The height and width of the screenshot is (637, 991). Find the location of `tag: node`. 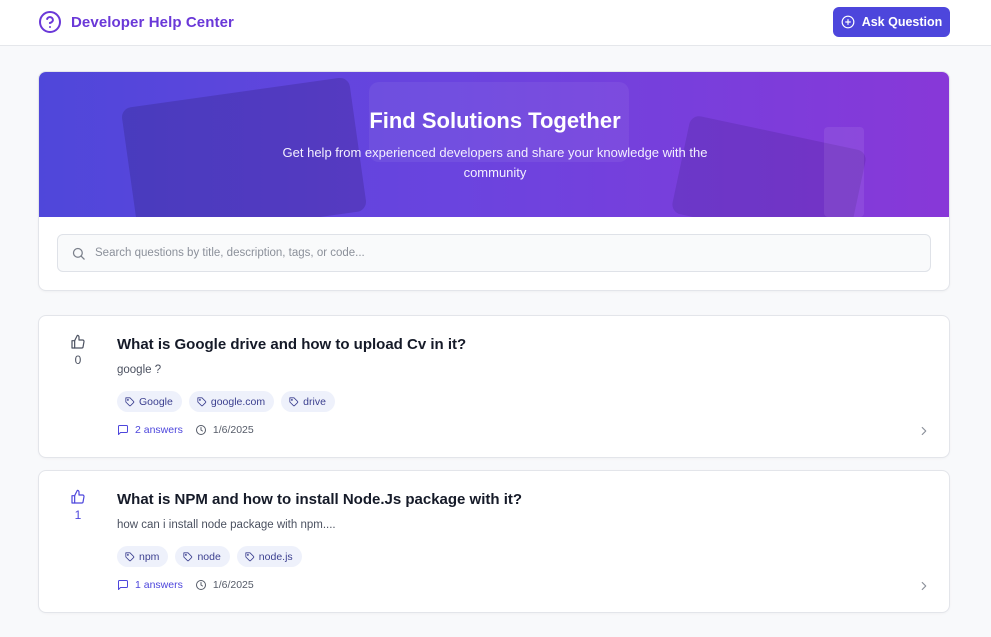

tag: node is located at coordinates (202, 556).